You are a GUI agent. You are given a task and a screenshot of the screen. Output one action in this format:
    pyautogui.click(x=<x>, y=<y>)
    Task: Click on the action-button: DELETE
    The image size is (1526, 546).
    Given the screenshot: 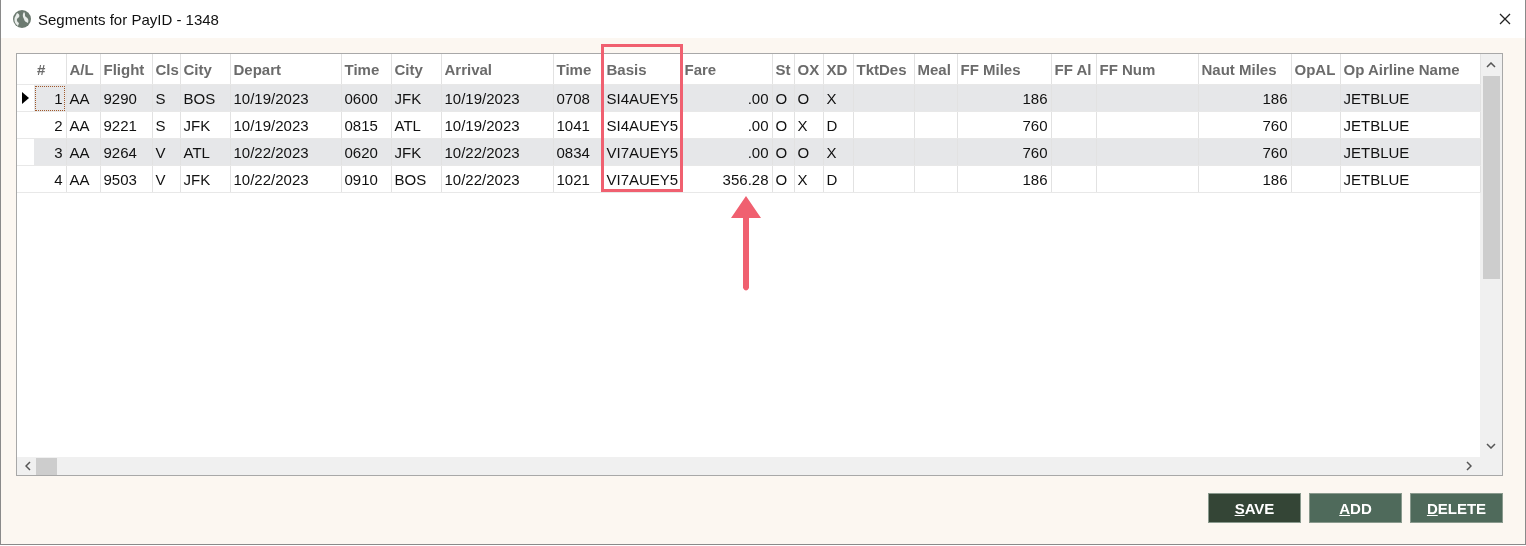 What is the action you would take?
    pyautogui.click(x=1456, y=508)
    